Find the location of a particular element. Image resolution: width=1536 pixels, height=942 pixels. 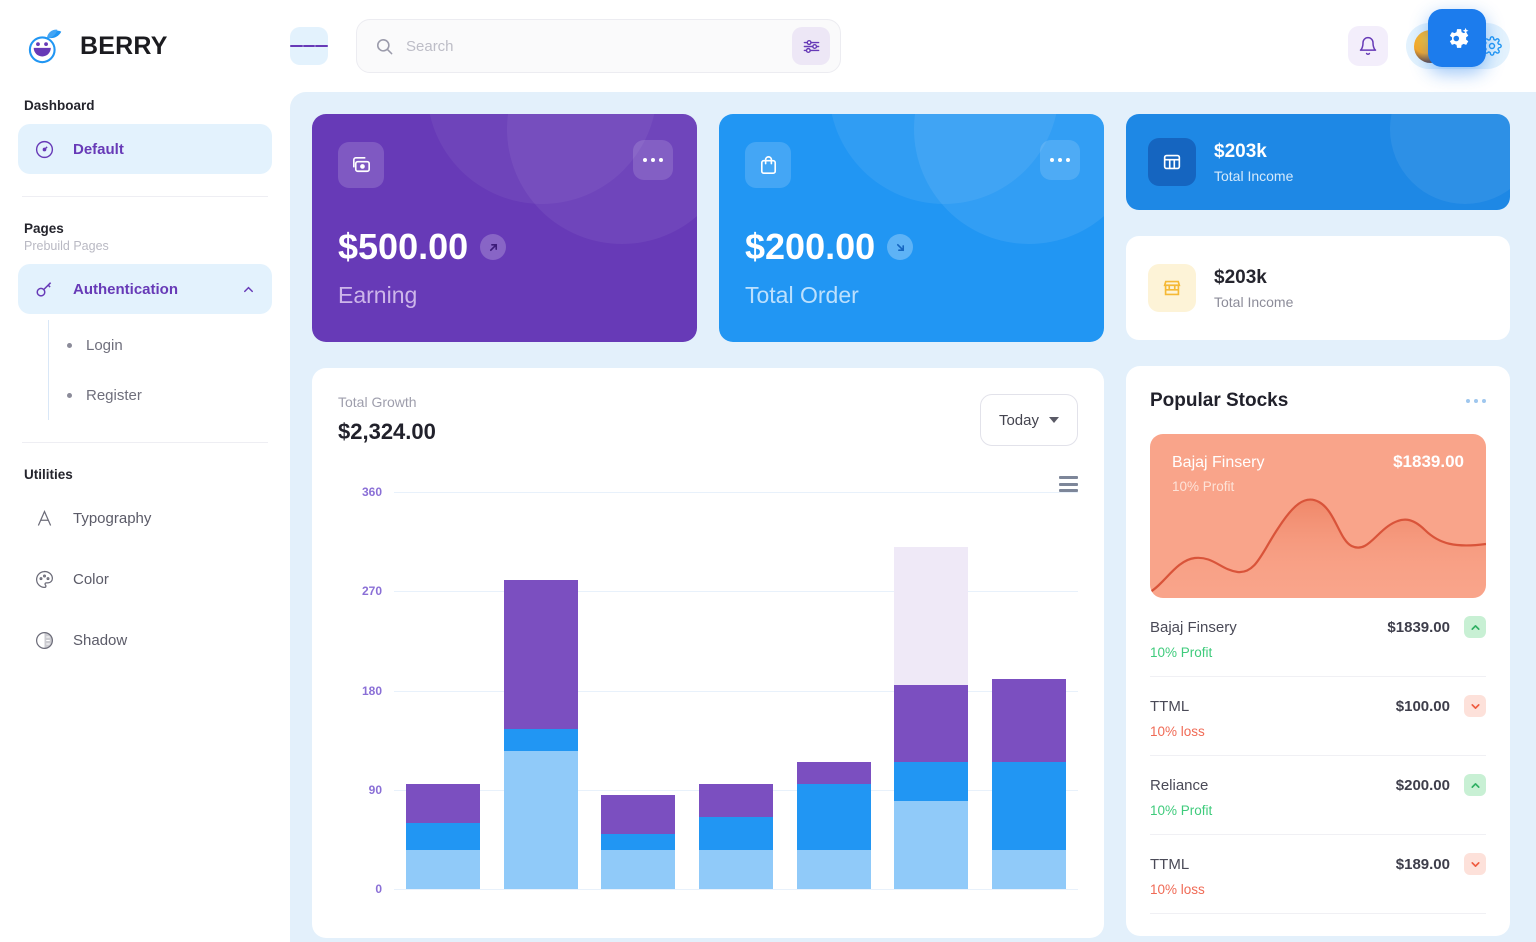

chart-y-axis: 0 90 180 270 360 is located at coordinates (360, 690).